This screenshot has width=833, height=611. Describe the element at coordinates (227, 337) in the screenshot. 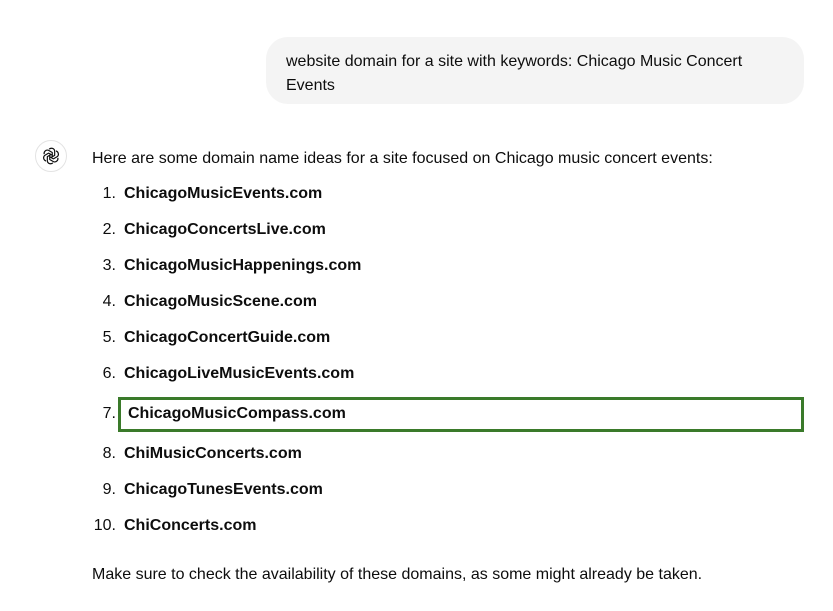

I see `list-item-domain: ChicagoConcertGuide.com` at that location.